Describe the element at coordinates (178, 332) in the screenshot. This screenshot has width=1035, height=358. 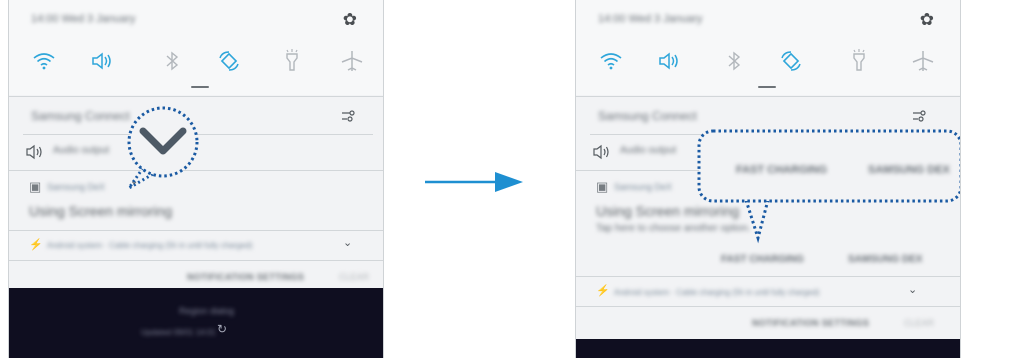
I see `dark-line-2: Updated 09/01 14:01` at that location.